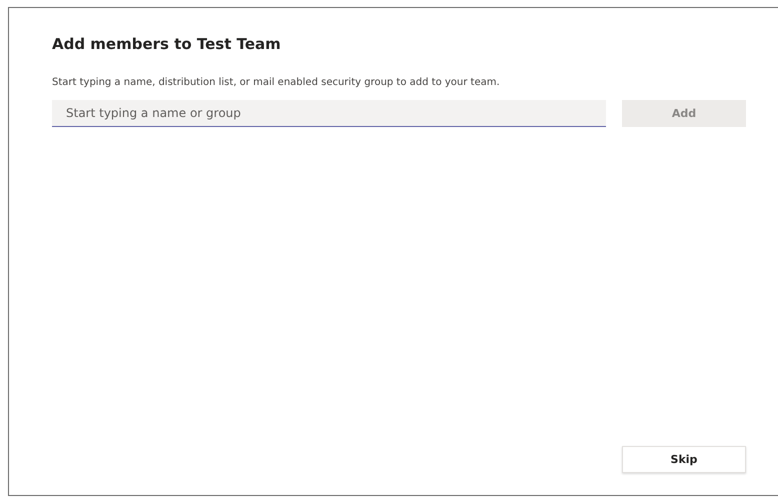 This screenshot has height=500, width=778. What do you see at coordinates (684, 459) in the screenshot?
I see `skip-button: Skip` at bounding box center [684, 459].